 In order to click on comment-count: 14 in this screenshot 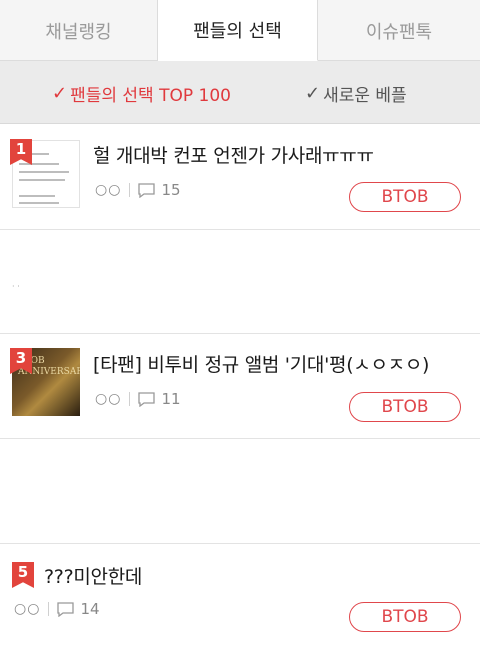, I will do `click(90, 609)`.